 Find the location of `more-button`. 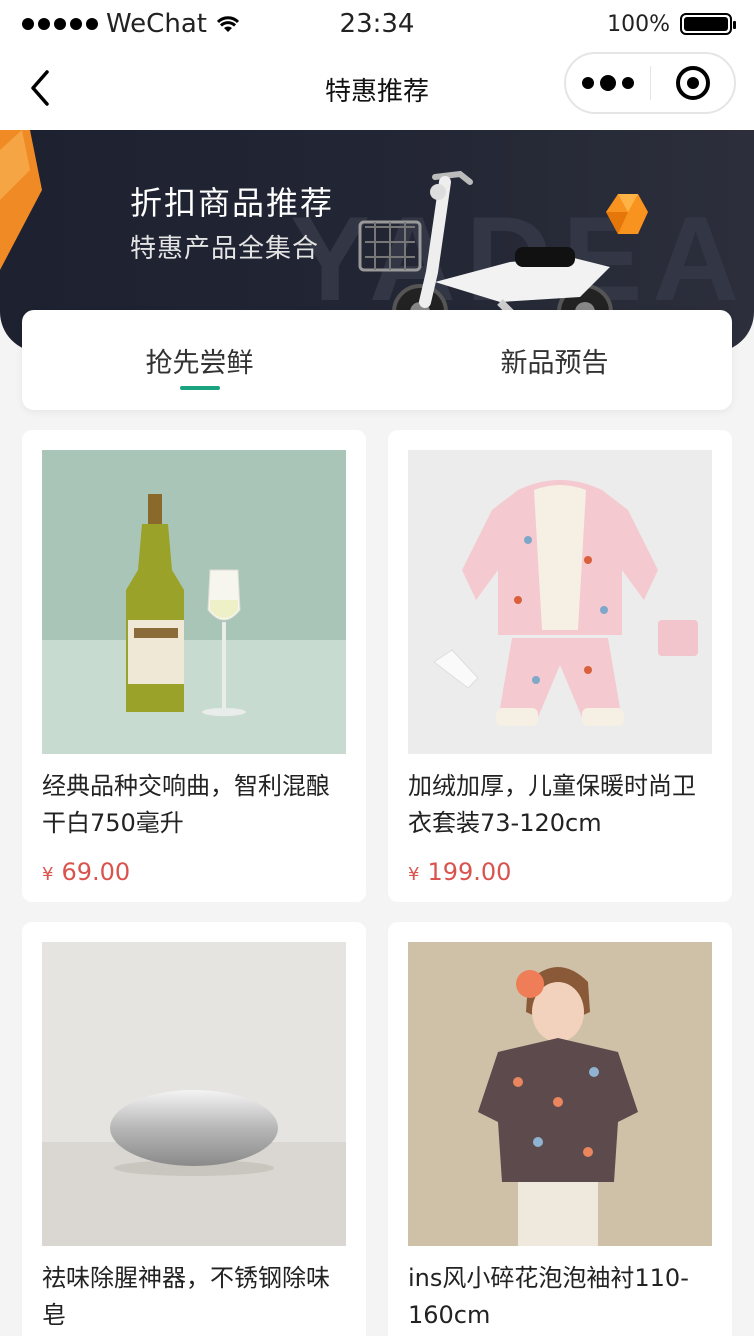

more-button is located at coordinates (608, 83).